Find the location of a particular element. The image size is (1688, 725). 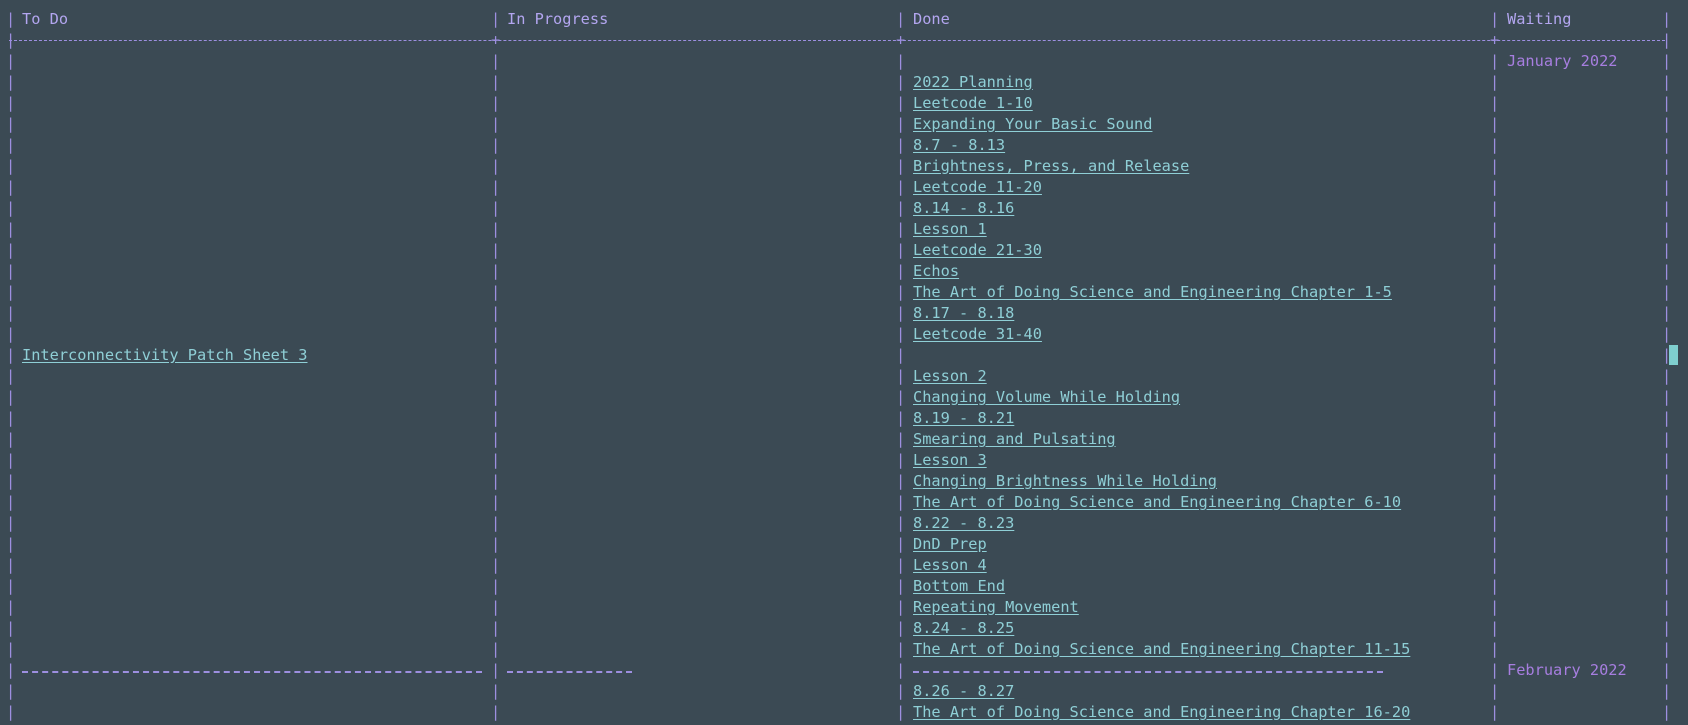

done-card-link: Echos is located at coordinates (936, 271).